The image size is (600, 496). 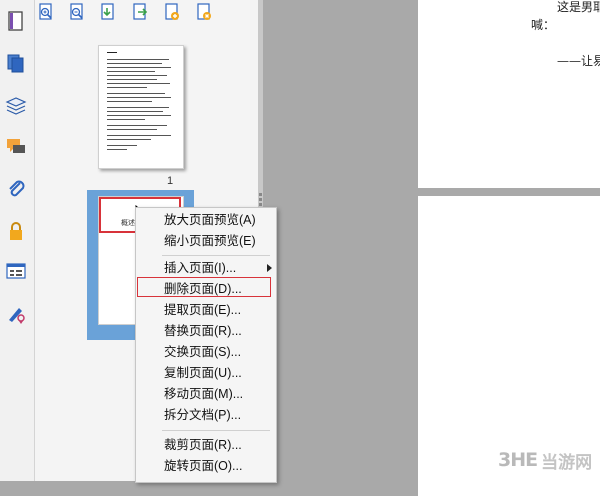 I want to click on document-page-1: 这是男耶 喊： ——让易, so click(x=509, y=94).